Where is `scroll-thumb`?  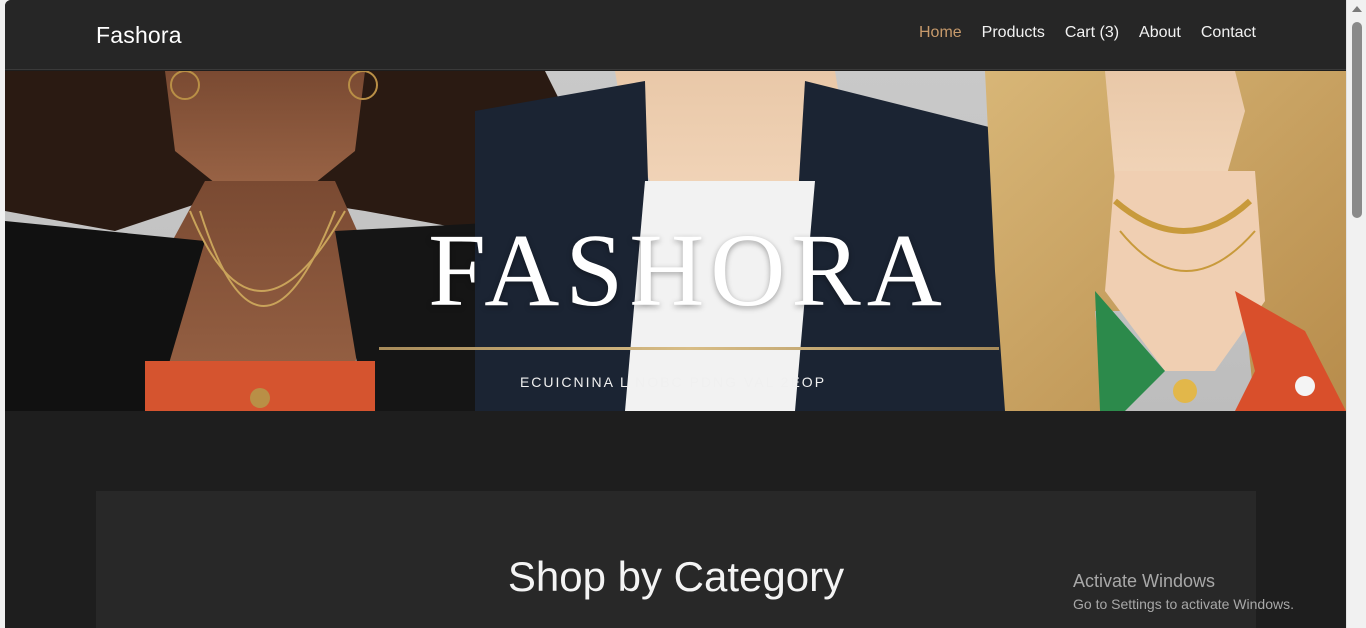 scroll-thumb is located at coordinates (1357, 120).